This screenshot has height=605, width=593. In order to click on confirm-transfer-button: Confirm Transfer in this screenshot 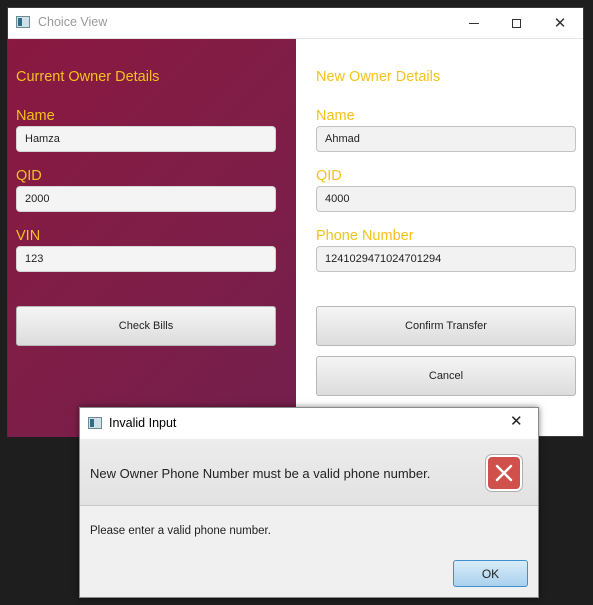, I will do `click(446, 326)`.